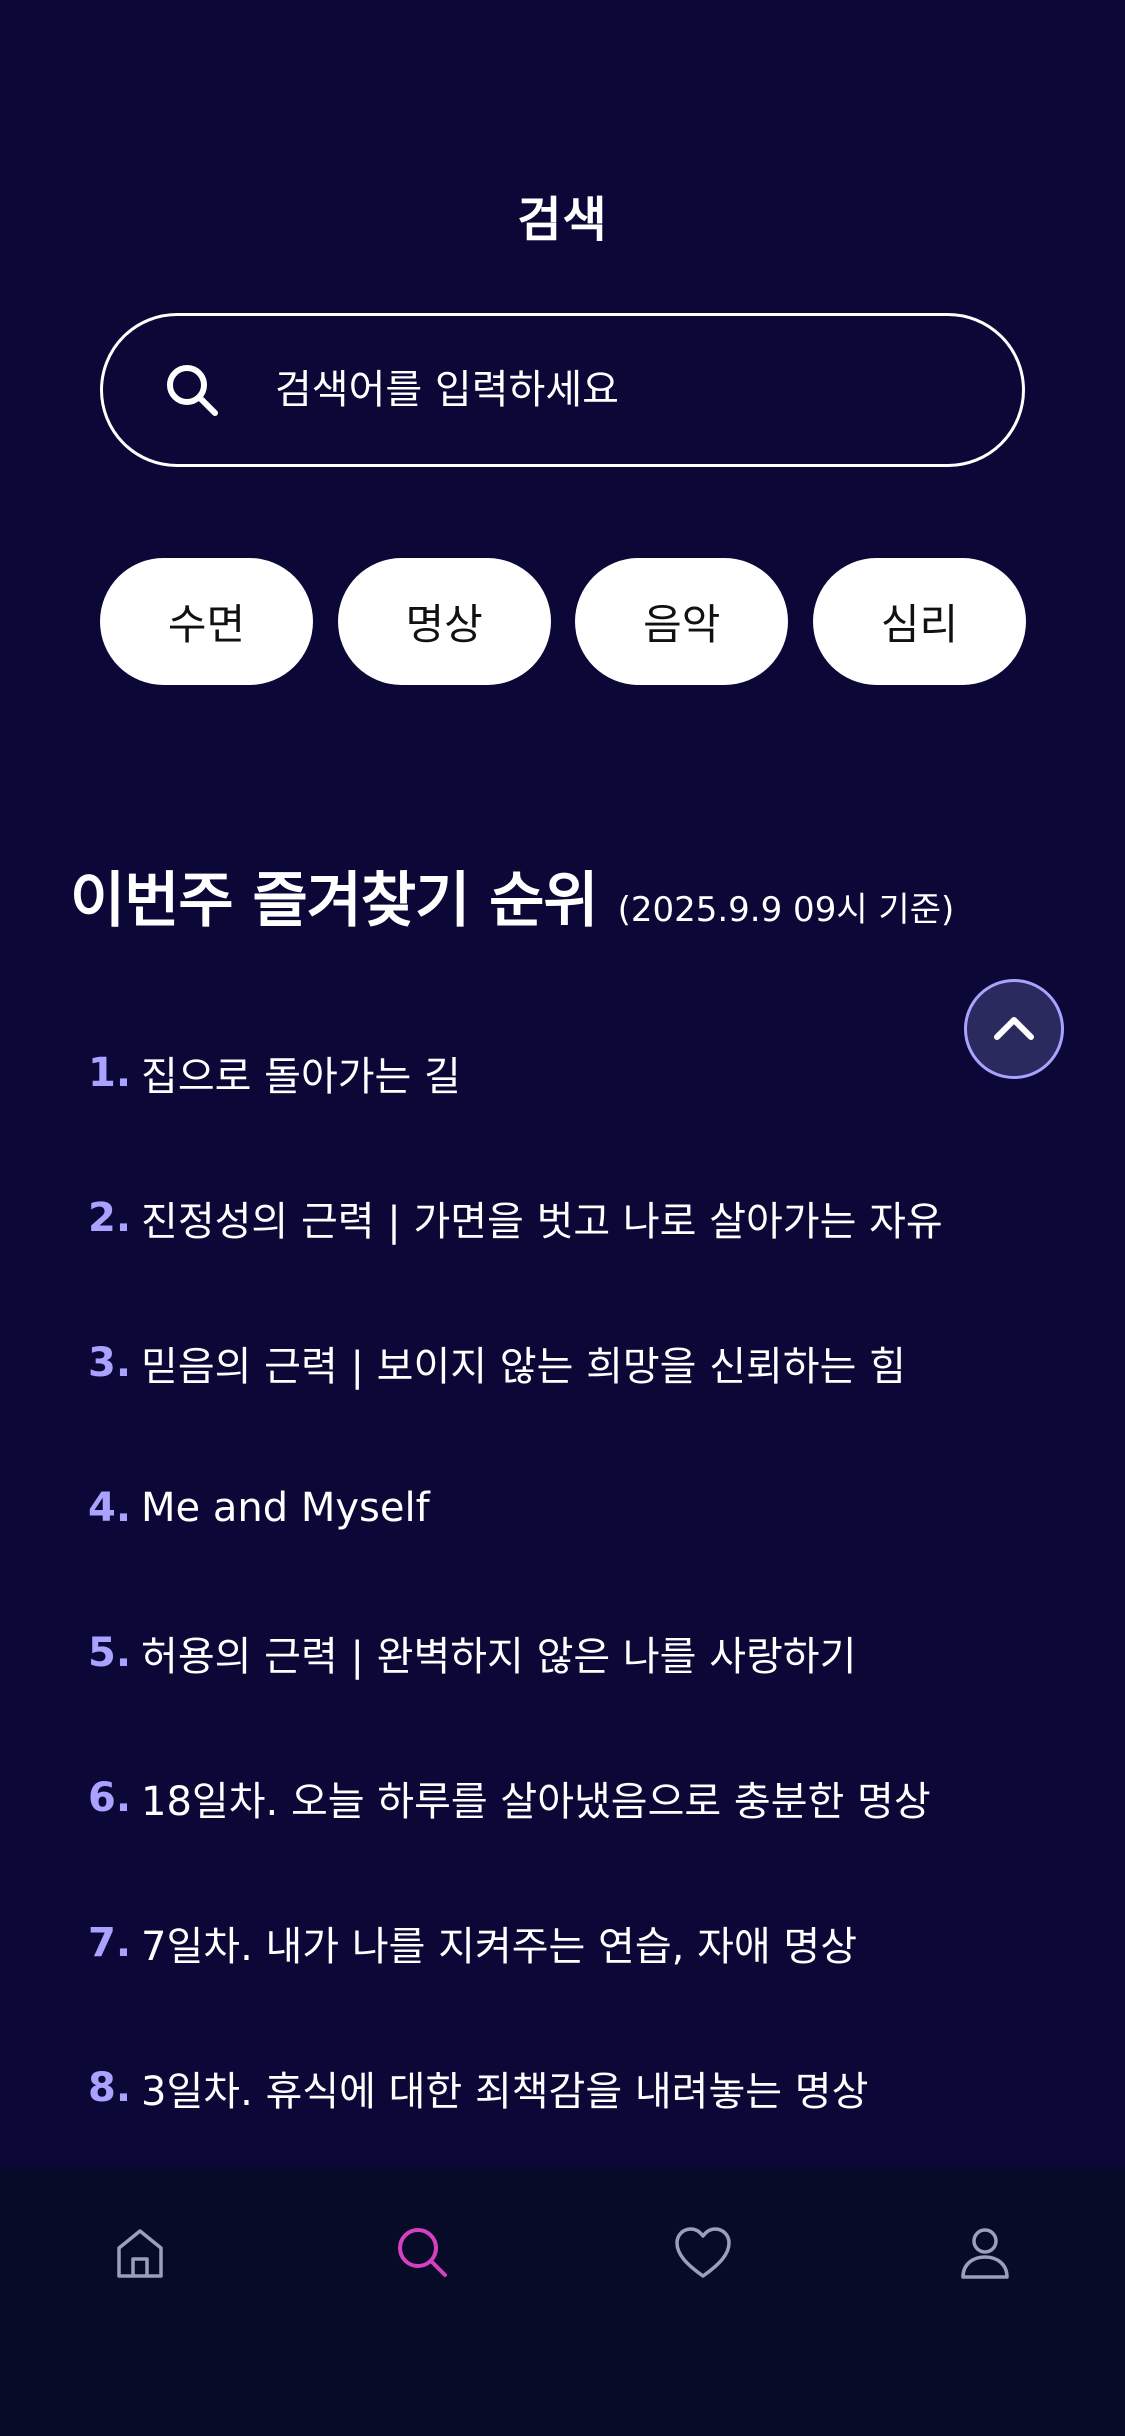 The height and width of the screenshot is (2436, 1125). What do you see at coordinates (505, 2091) in the screenshot?
I see `rank-title: 3일차. 휴식에 대한 죄책감을 내려놓는 명상` at bounding box center [505, 2091].